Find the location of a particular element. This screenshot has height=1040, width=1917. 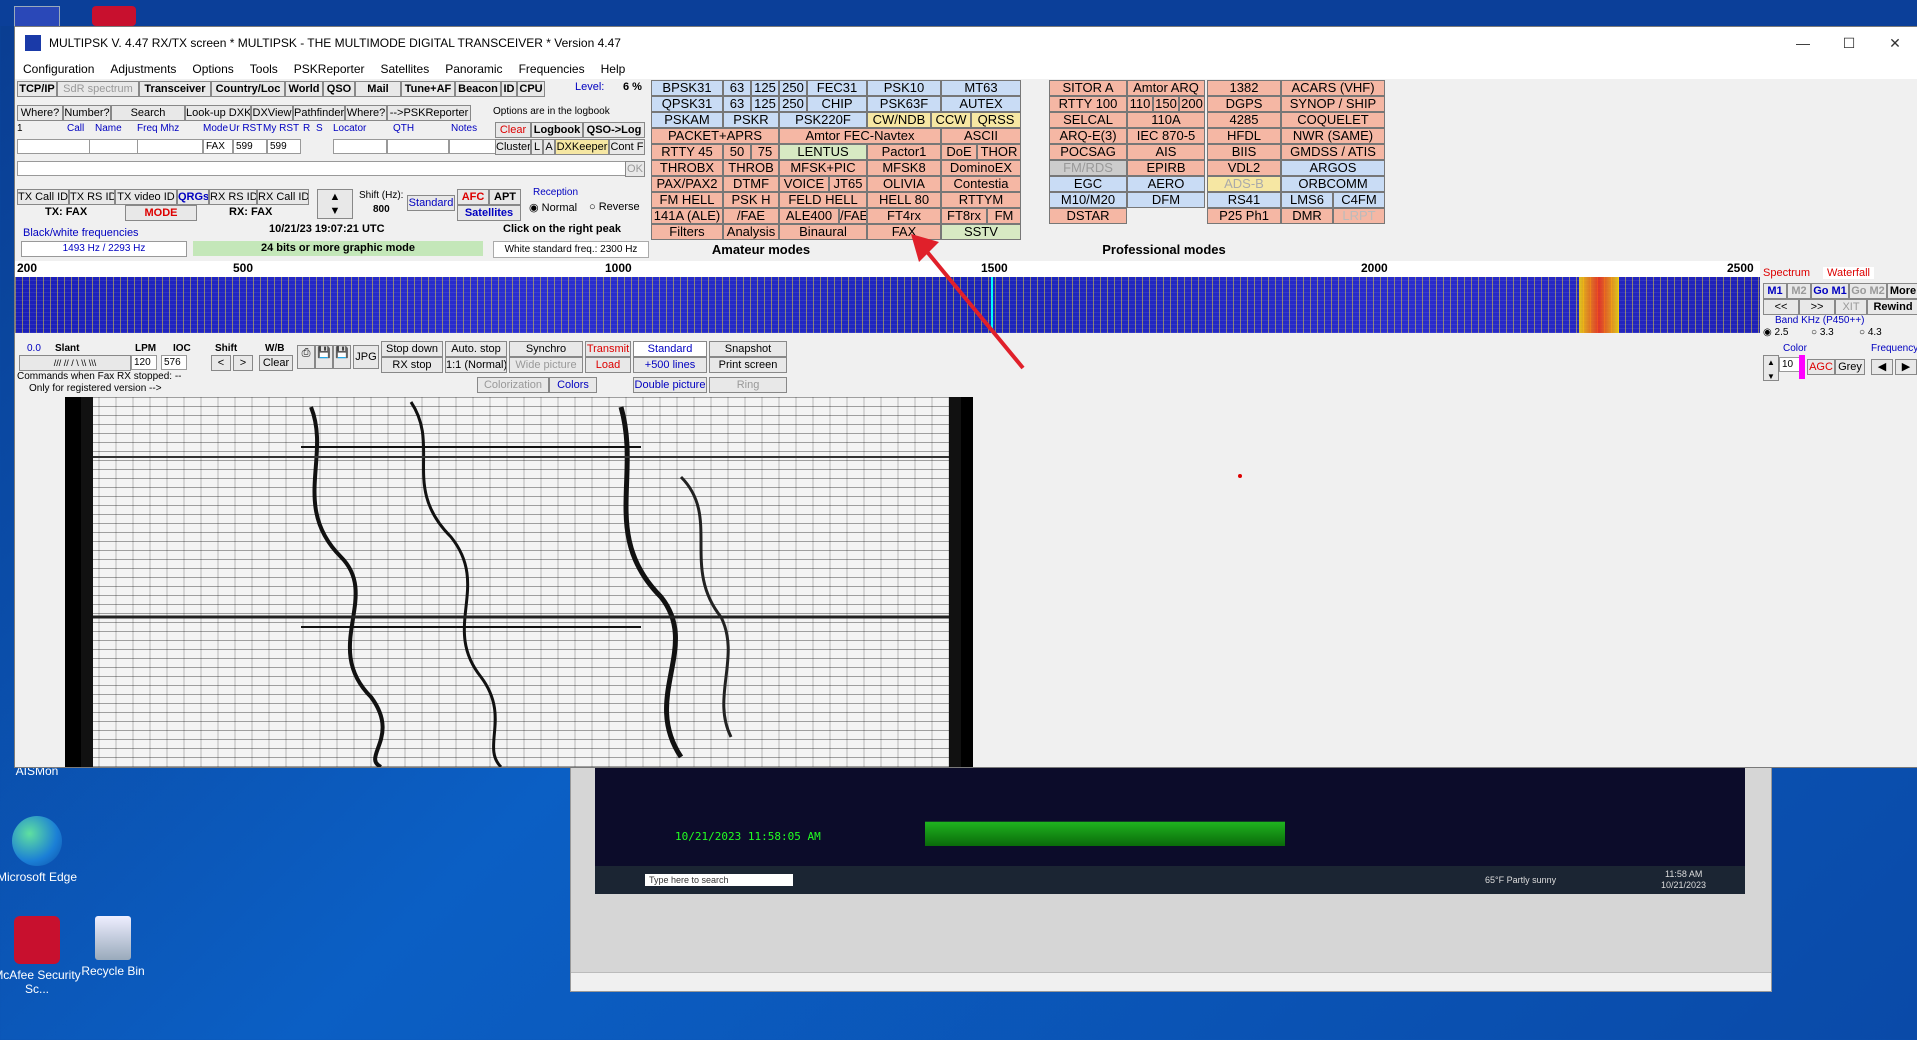

mode-psk-h: PSK H is located at coordinates (751, 200).